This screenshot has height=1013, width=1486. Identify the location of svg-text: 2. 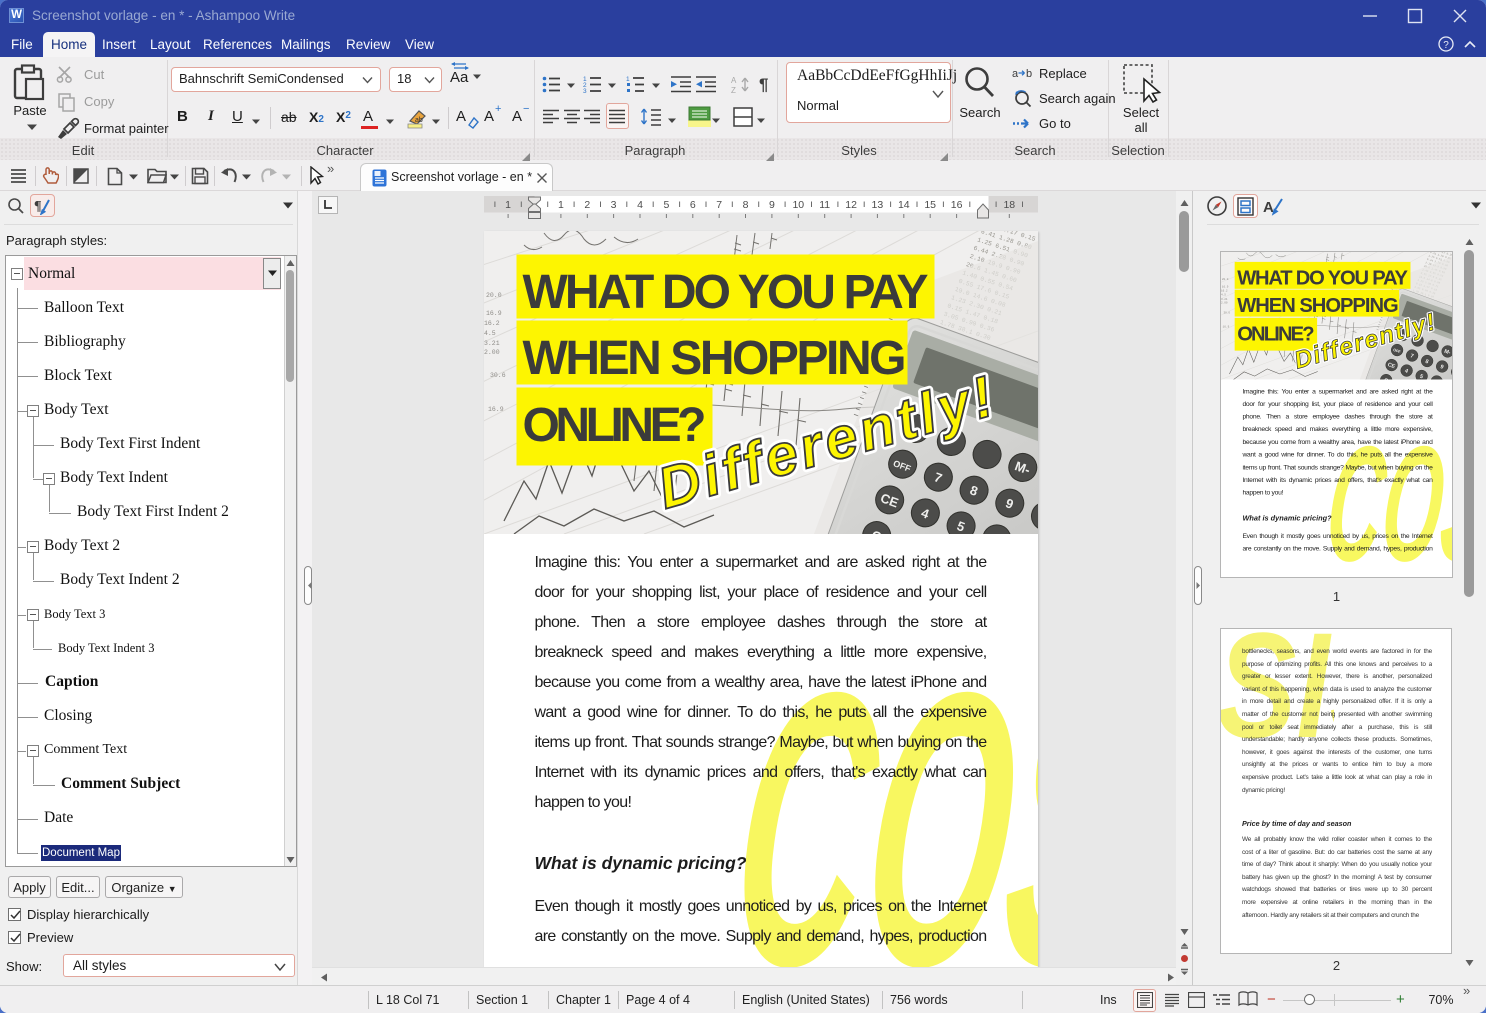
(587, 205).